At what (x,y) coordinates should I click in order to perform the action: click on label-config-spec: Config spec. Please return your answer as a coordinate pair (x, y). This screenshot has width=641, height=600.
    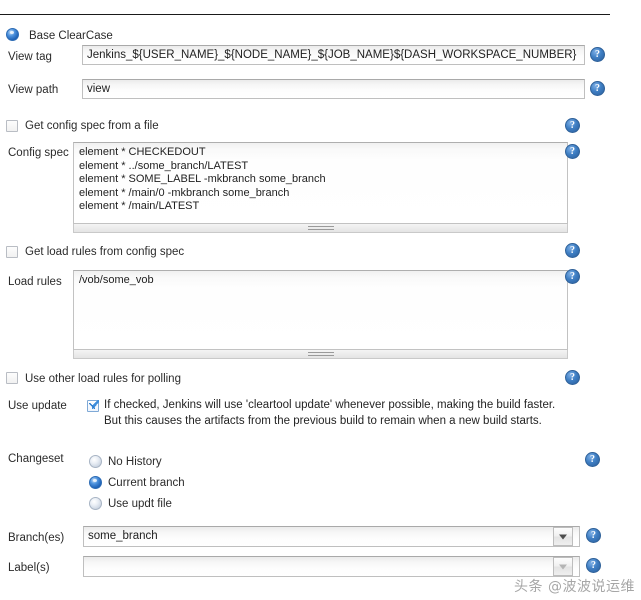
    Looking at the image, I should click on (38, 153).